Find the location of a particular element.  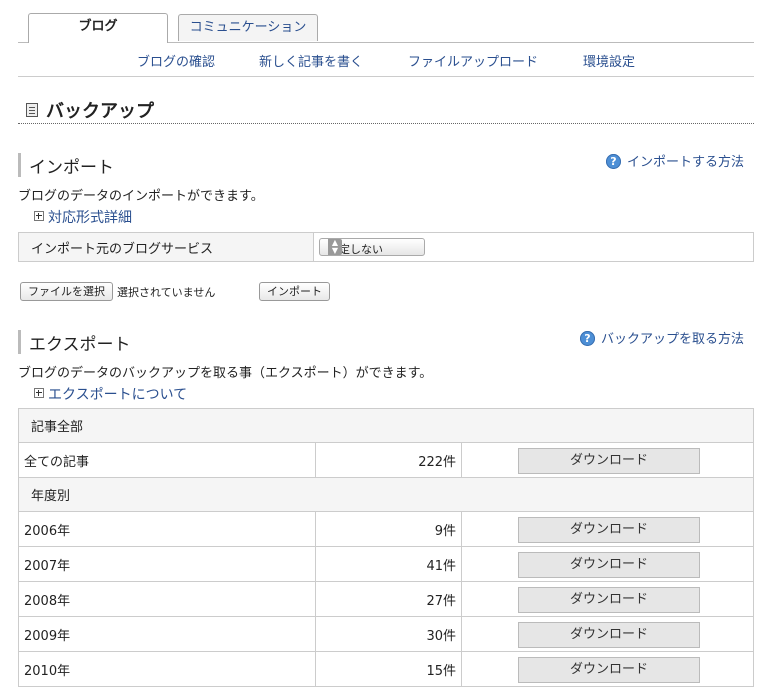

page-title: バックアップ is located at coordinates (100, 111).